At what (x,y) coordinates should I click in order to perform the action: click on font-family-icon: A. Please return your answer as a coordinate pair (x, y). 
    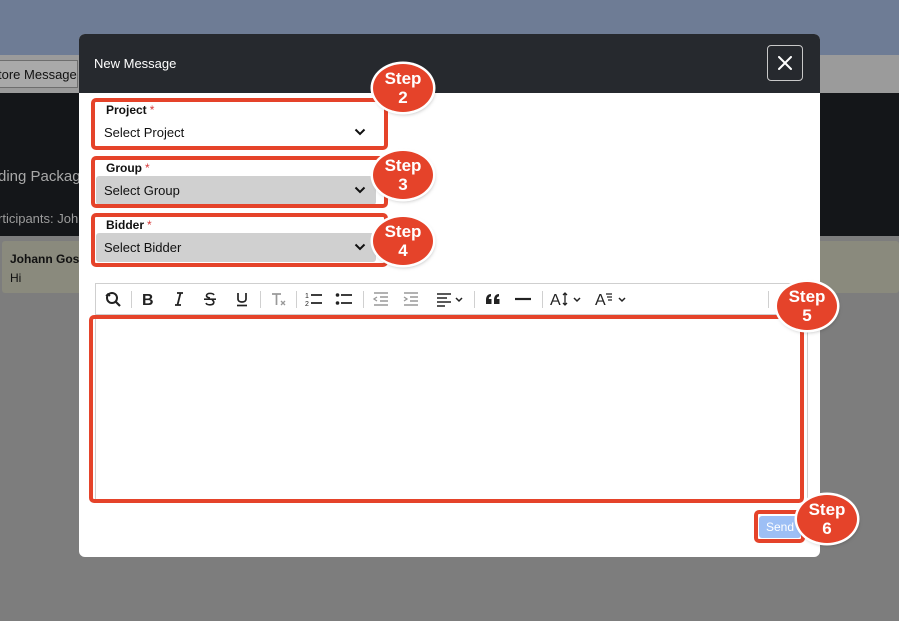
    Looking at the image, I should click on (610, 300).